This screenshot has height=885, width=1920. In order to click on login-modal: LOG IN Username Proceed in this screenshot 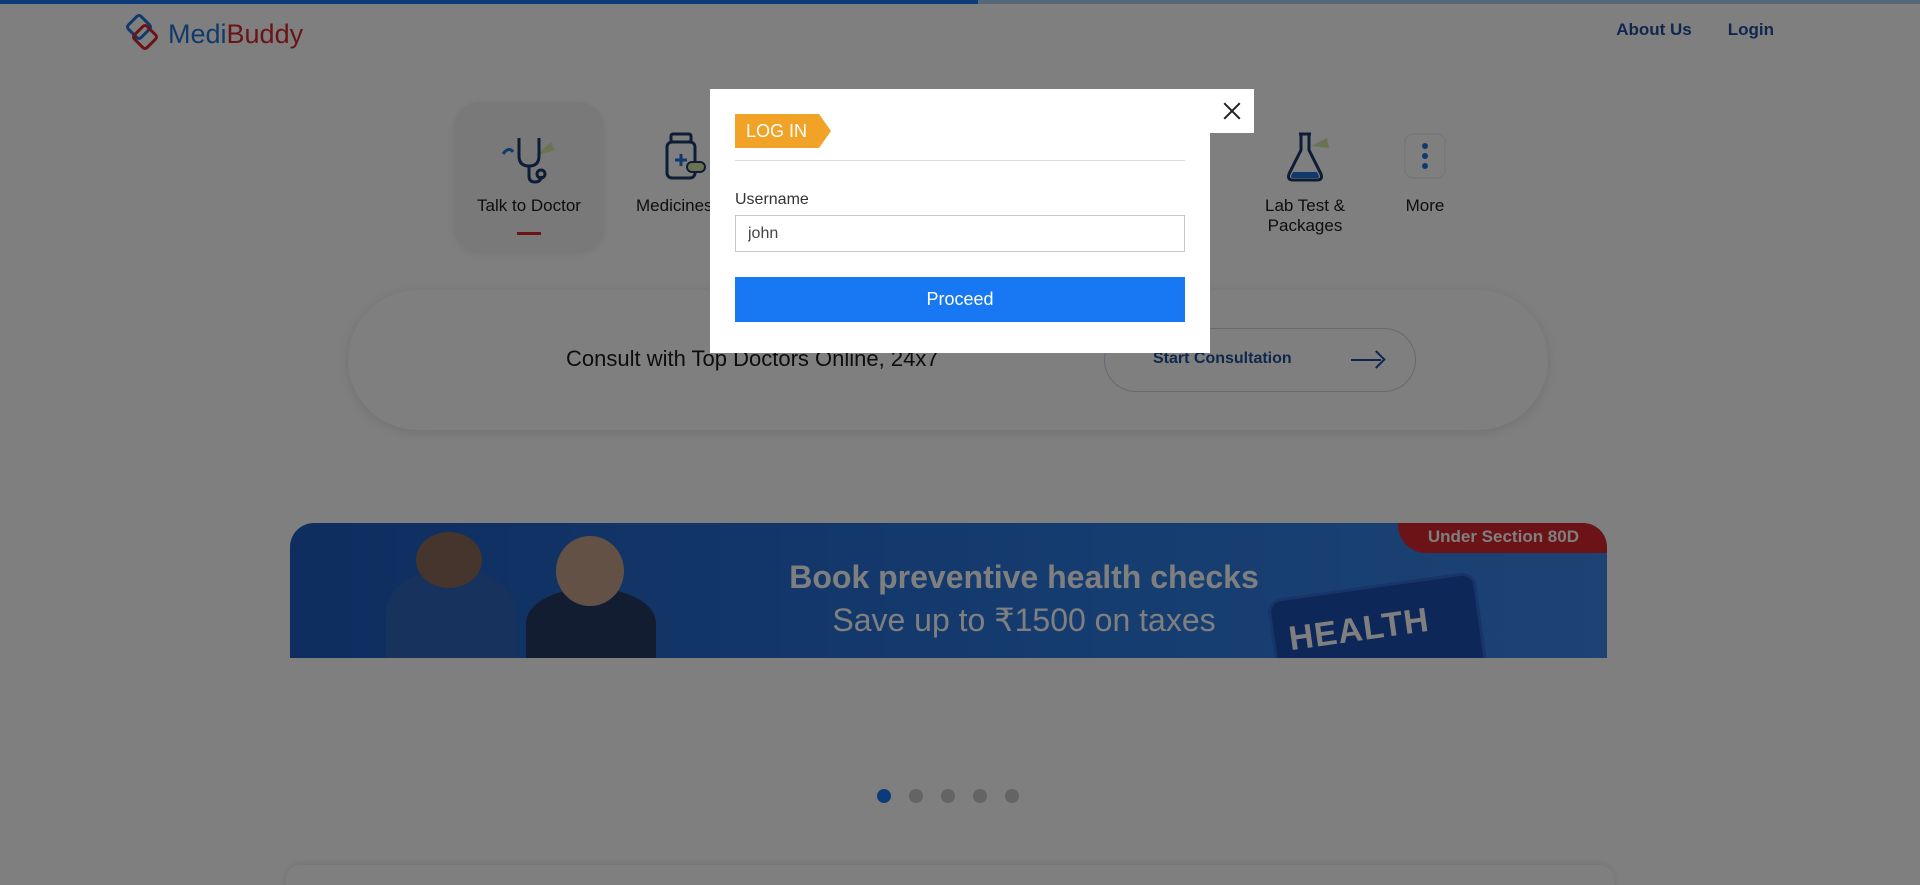, I will do `click(960, 221)`.